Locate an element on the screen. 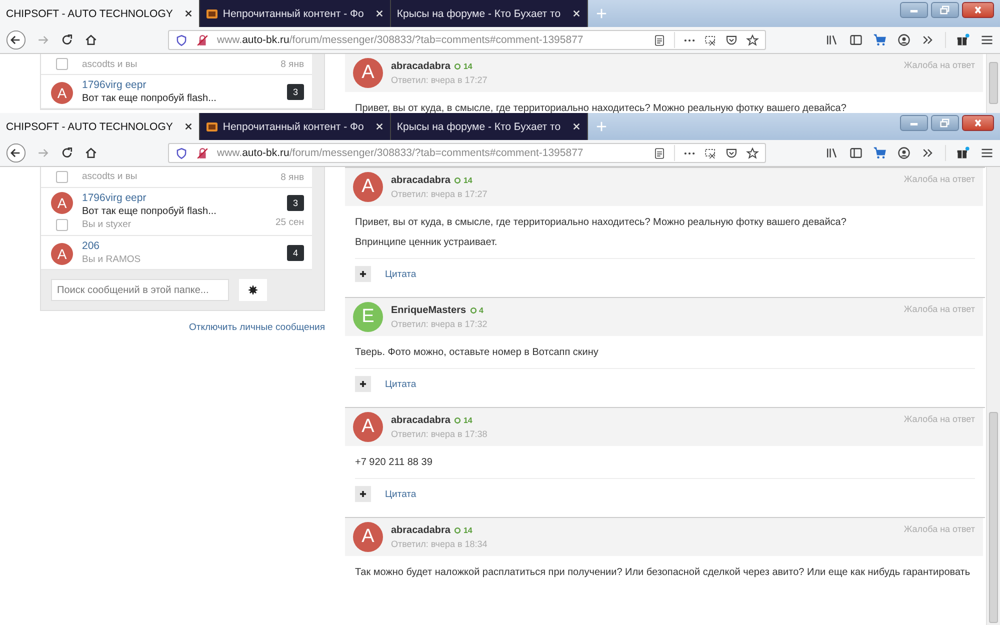  conversation-item: A 1796virg eepr Вот так еще попробуй flash... Вы и styxer 3 25 сен is located at coordinates (176, 212).